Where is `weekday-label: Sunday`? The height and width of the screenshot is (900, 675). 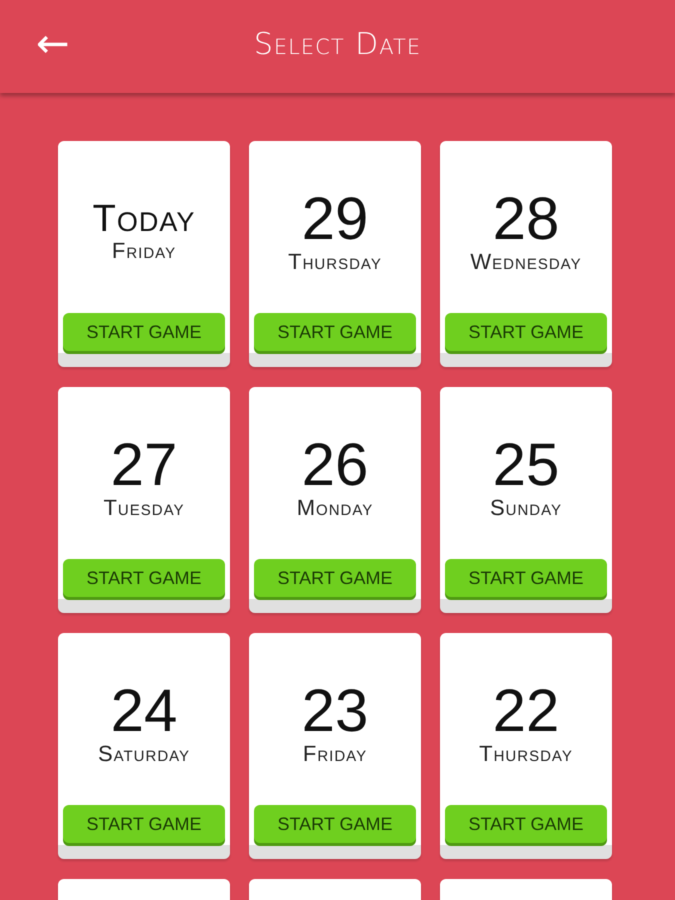 weekday-label: Sunday is located at coordinates (526, 508).